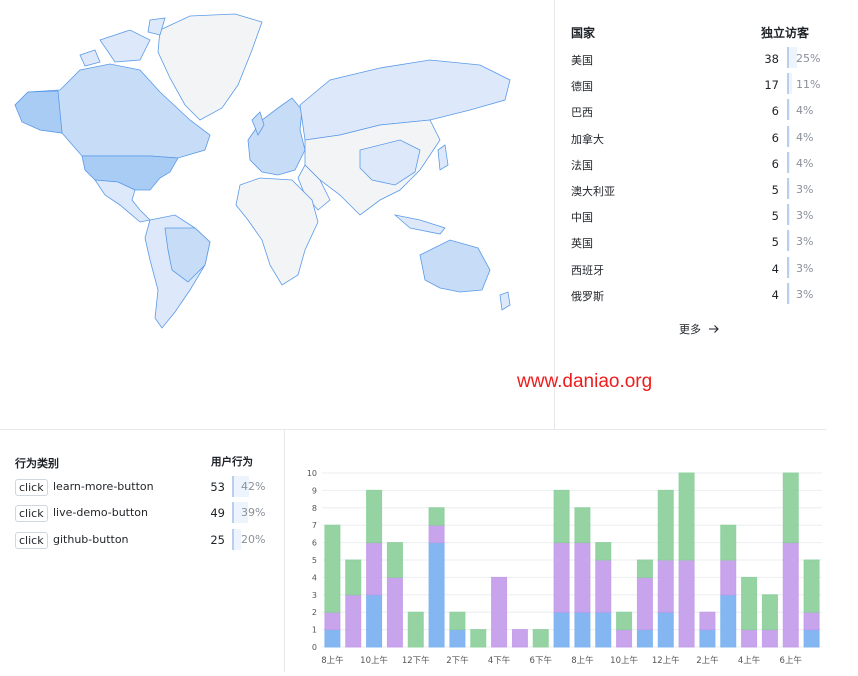 The image size is (858, 676). What do you see at coordinates (443, 157) in the screenshot?
I see `map-region-japan` at bounding box center [443, 157].